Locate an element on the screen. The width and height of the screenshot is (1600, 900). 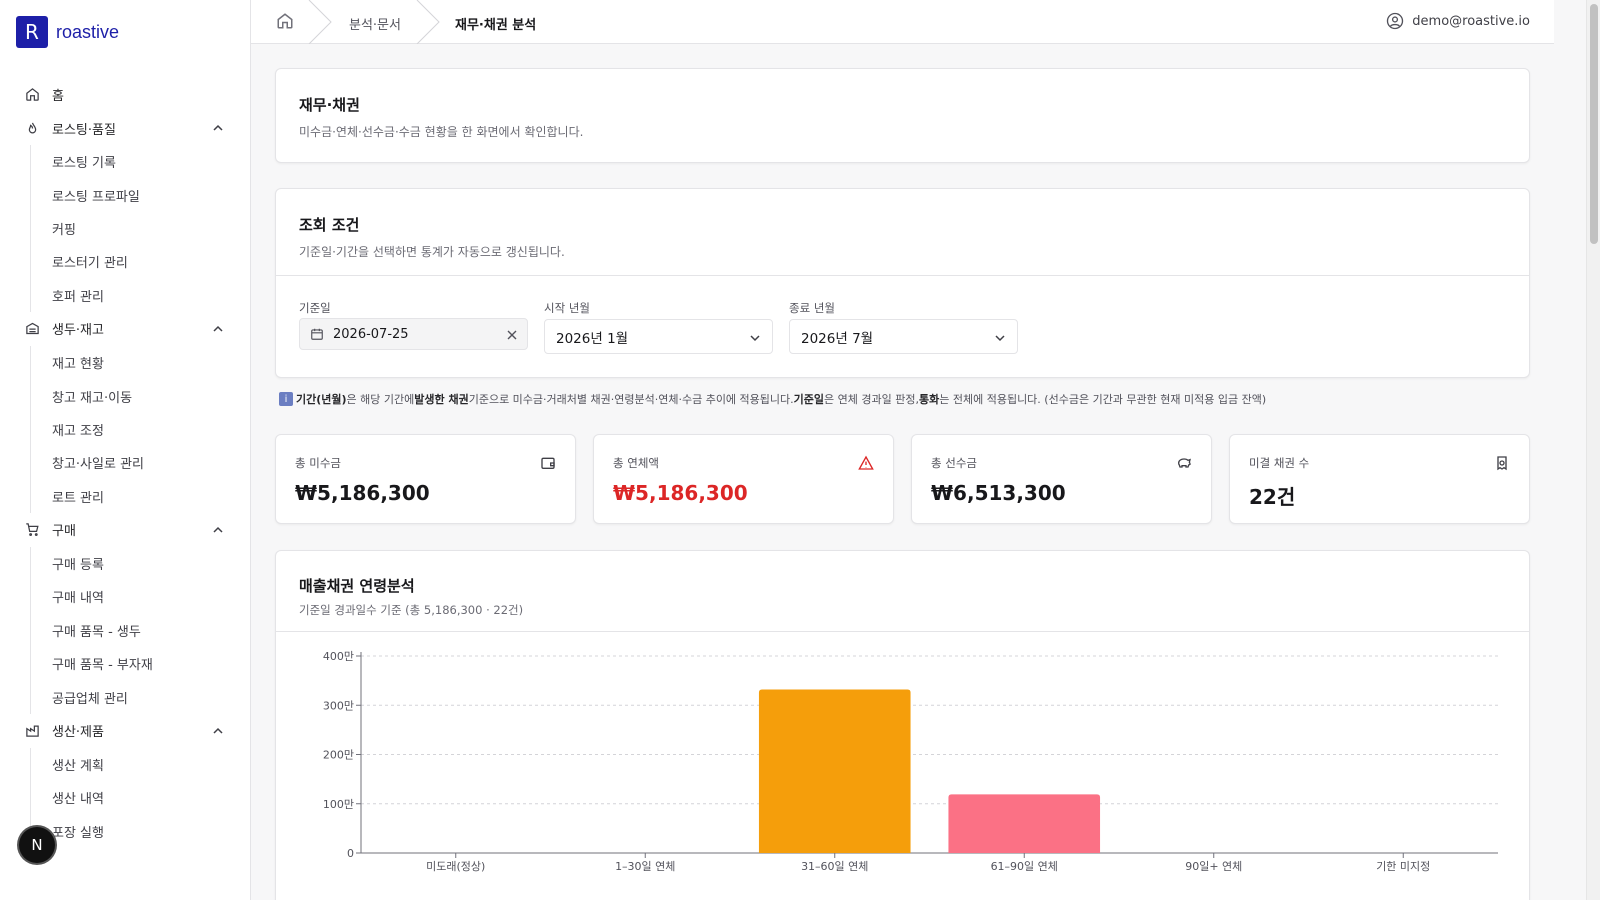
sidebar-item-production-history: 생산 내역 is located at coordinates (140, 797).